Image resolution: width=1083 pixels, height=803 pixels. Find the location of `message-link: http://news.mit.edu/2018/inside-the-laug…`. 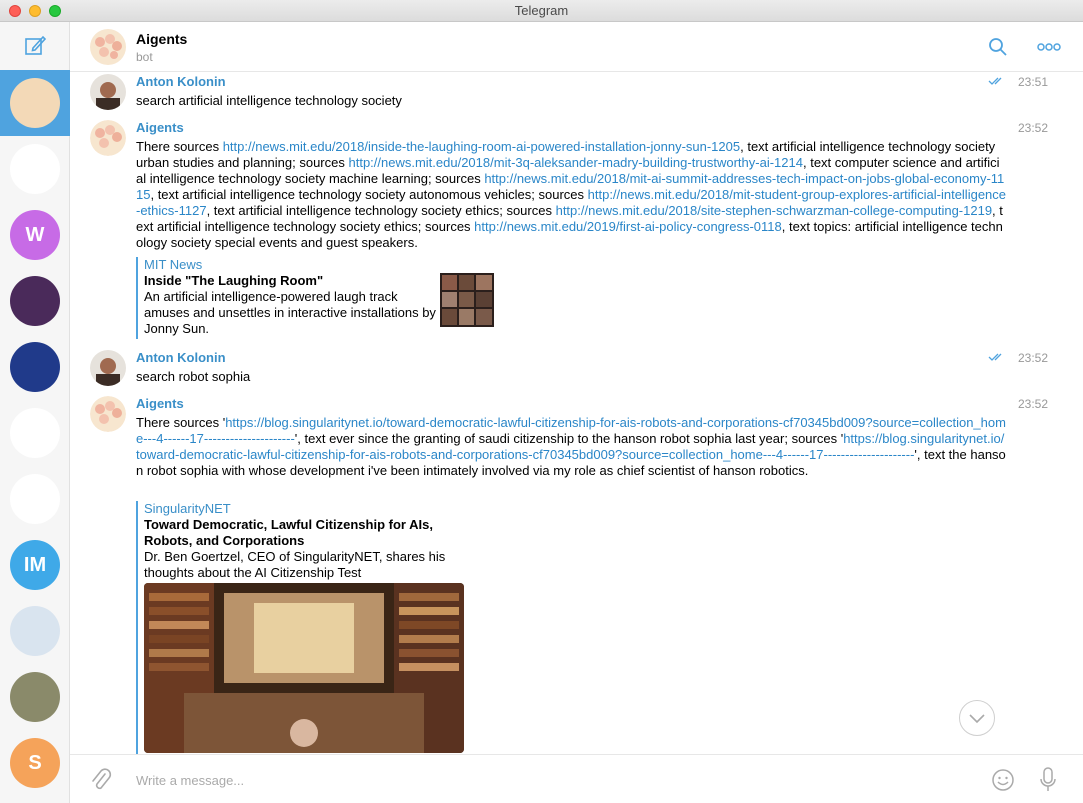

message-link: http://news.mit.edu/2018/inside-the-laug… is located at coordinates (481, 146).